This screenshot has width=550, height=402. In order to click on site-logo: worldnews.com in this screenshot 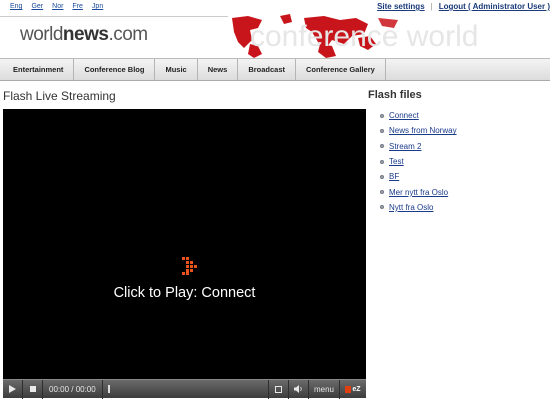, I will do `click(84, 35)`.